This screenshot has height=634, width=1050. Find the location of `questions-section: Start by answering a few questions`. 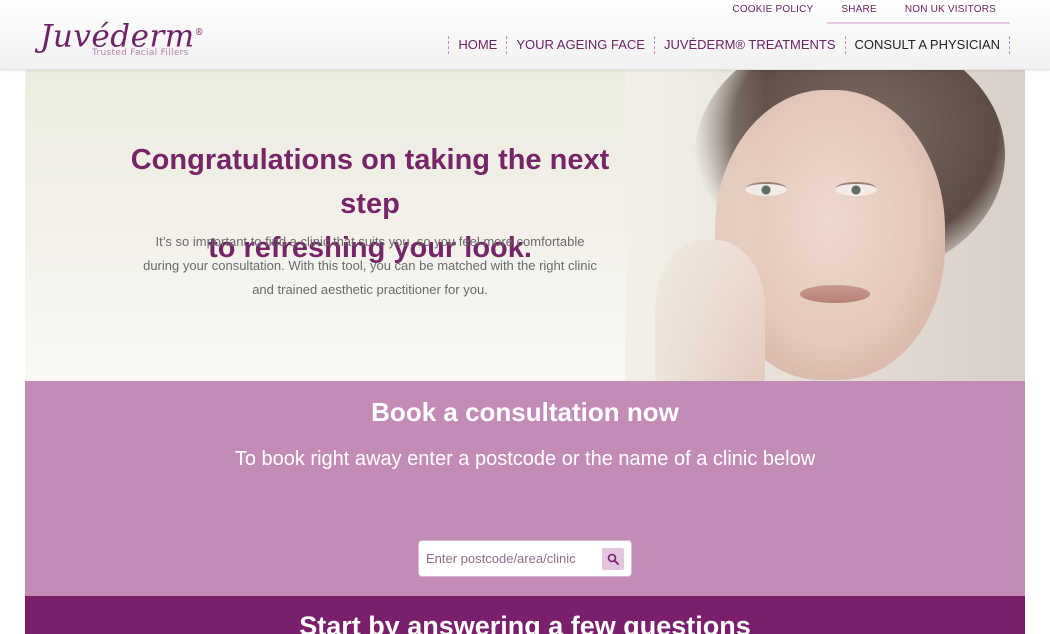

questions-section: Start by answering a few questions is located at coordinates (525, 615).